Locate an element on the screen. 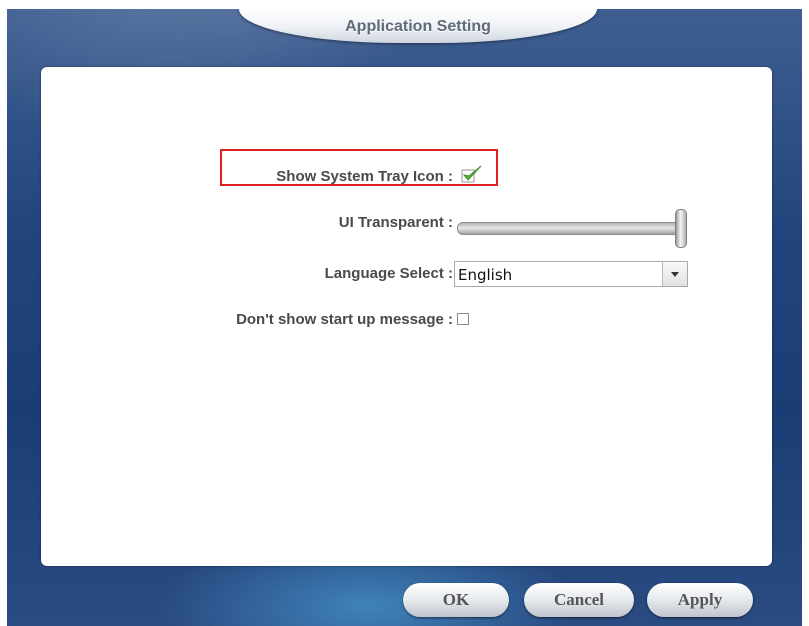 The width and height of the screenshot is (809, 626). language-select: English is located at coordinates (571, 274).